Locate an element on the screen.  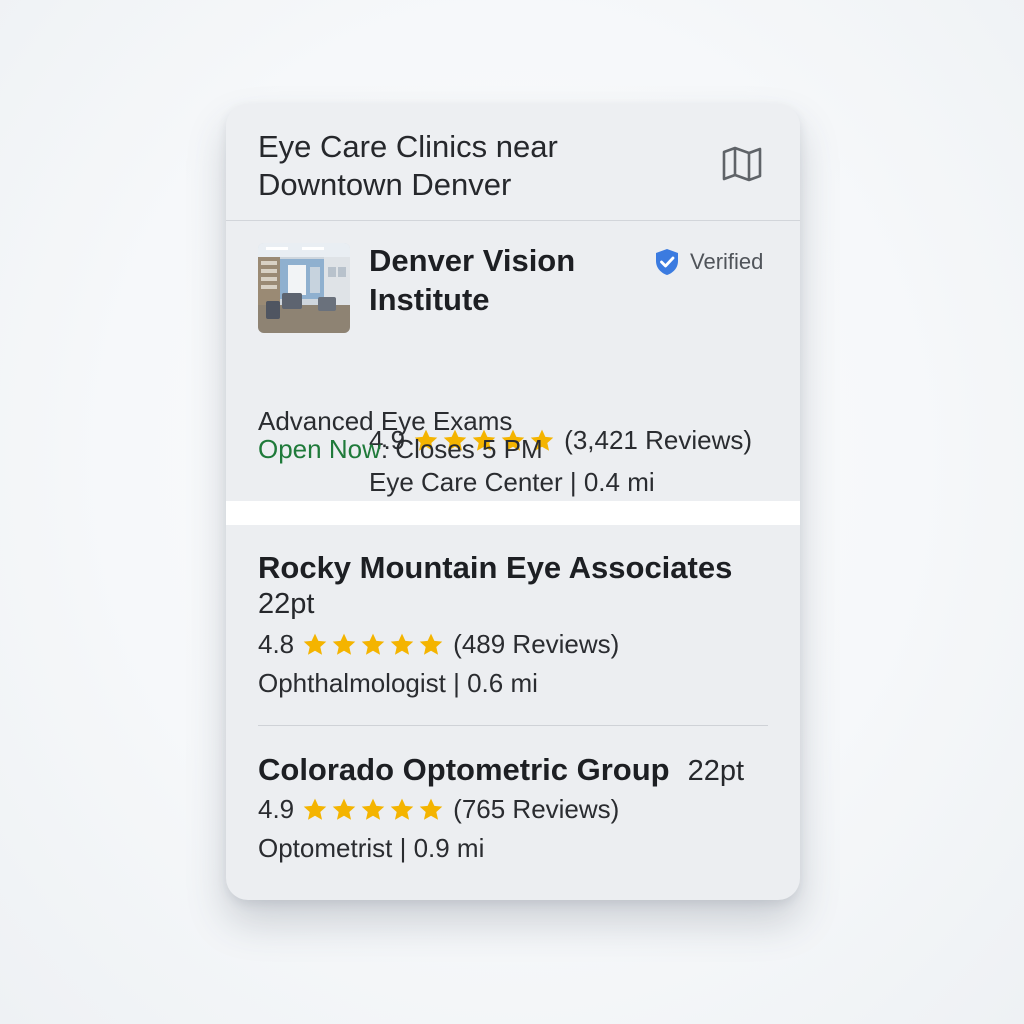
map-icon is located at coordinates (742, 164).